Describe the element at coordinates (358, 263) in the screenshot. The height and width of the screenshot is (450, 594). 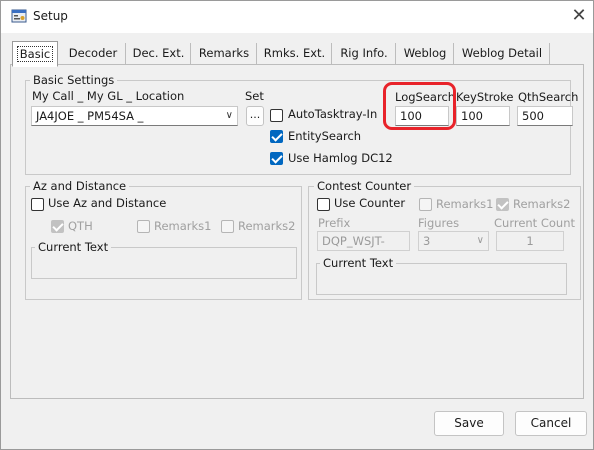
I see `contest-current-text-label: Current Text` at that location.